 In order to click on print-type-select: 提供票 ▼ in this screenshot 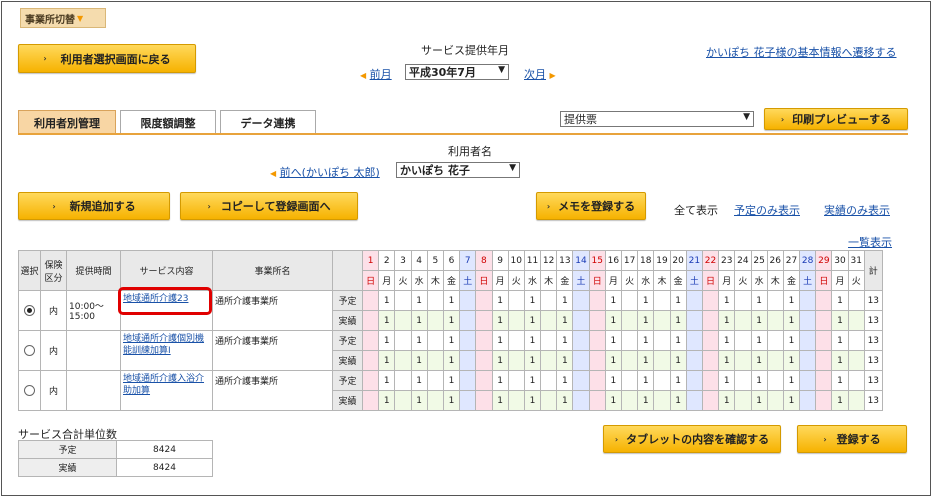, I will do `click(657, 119)`.